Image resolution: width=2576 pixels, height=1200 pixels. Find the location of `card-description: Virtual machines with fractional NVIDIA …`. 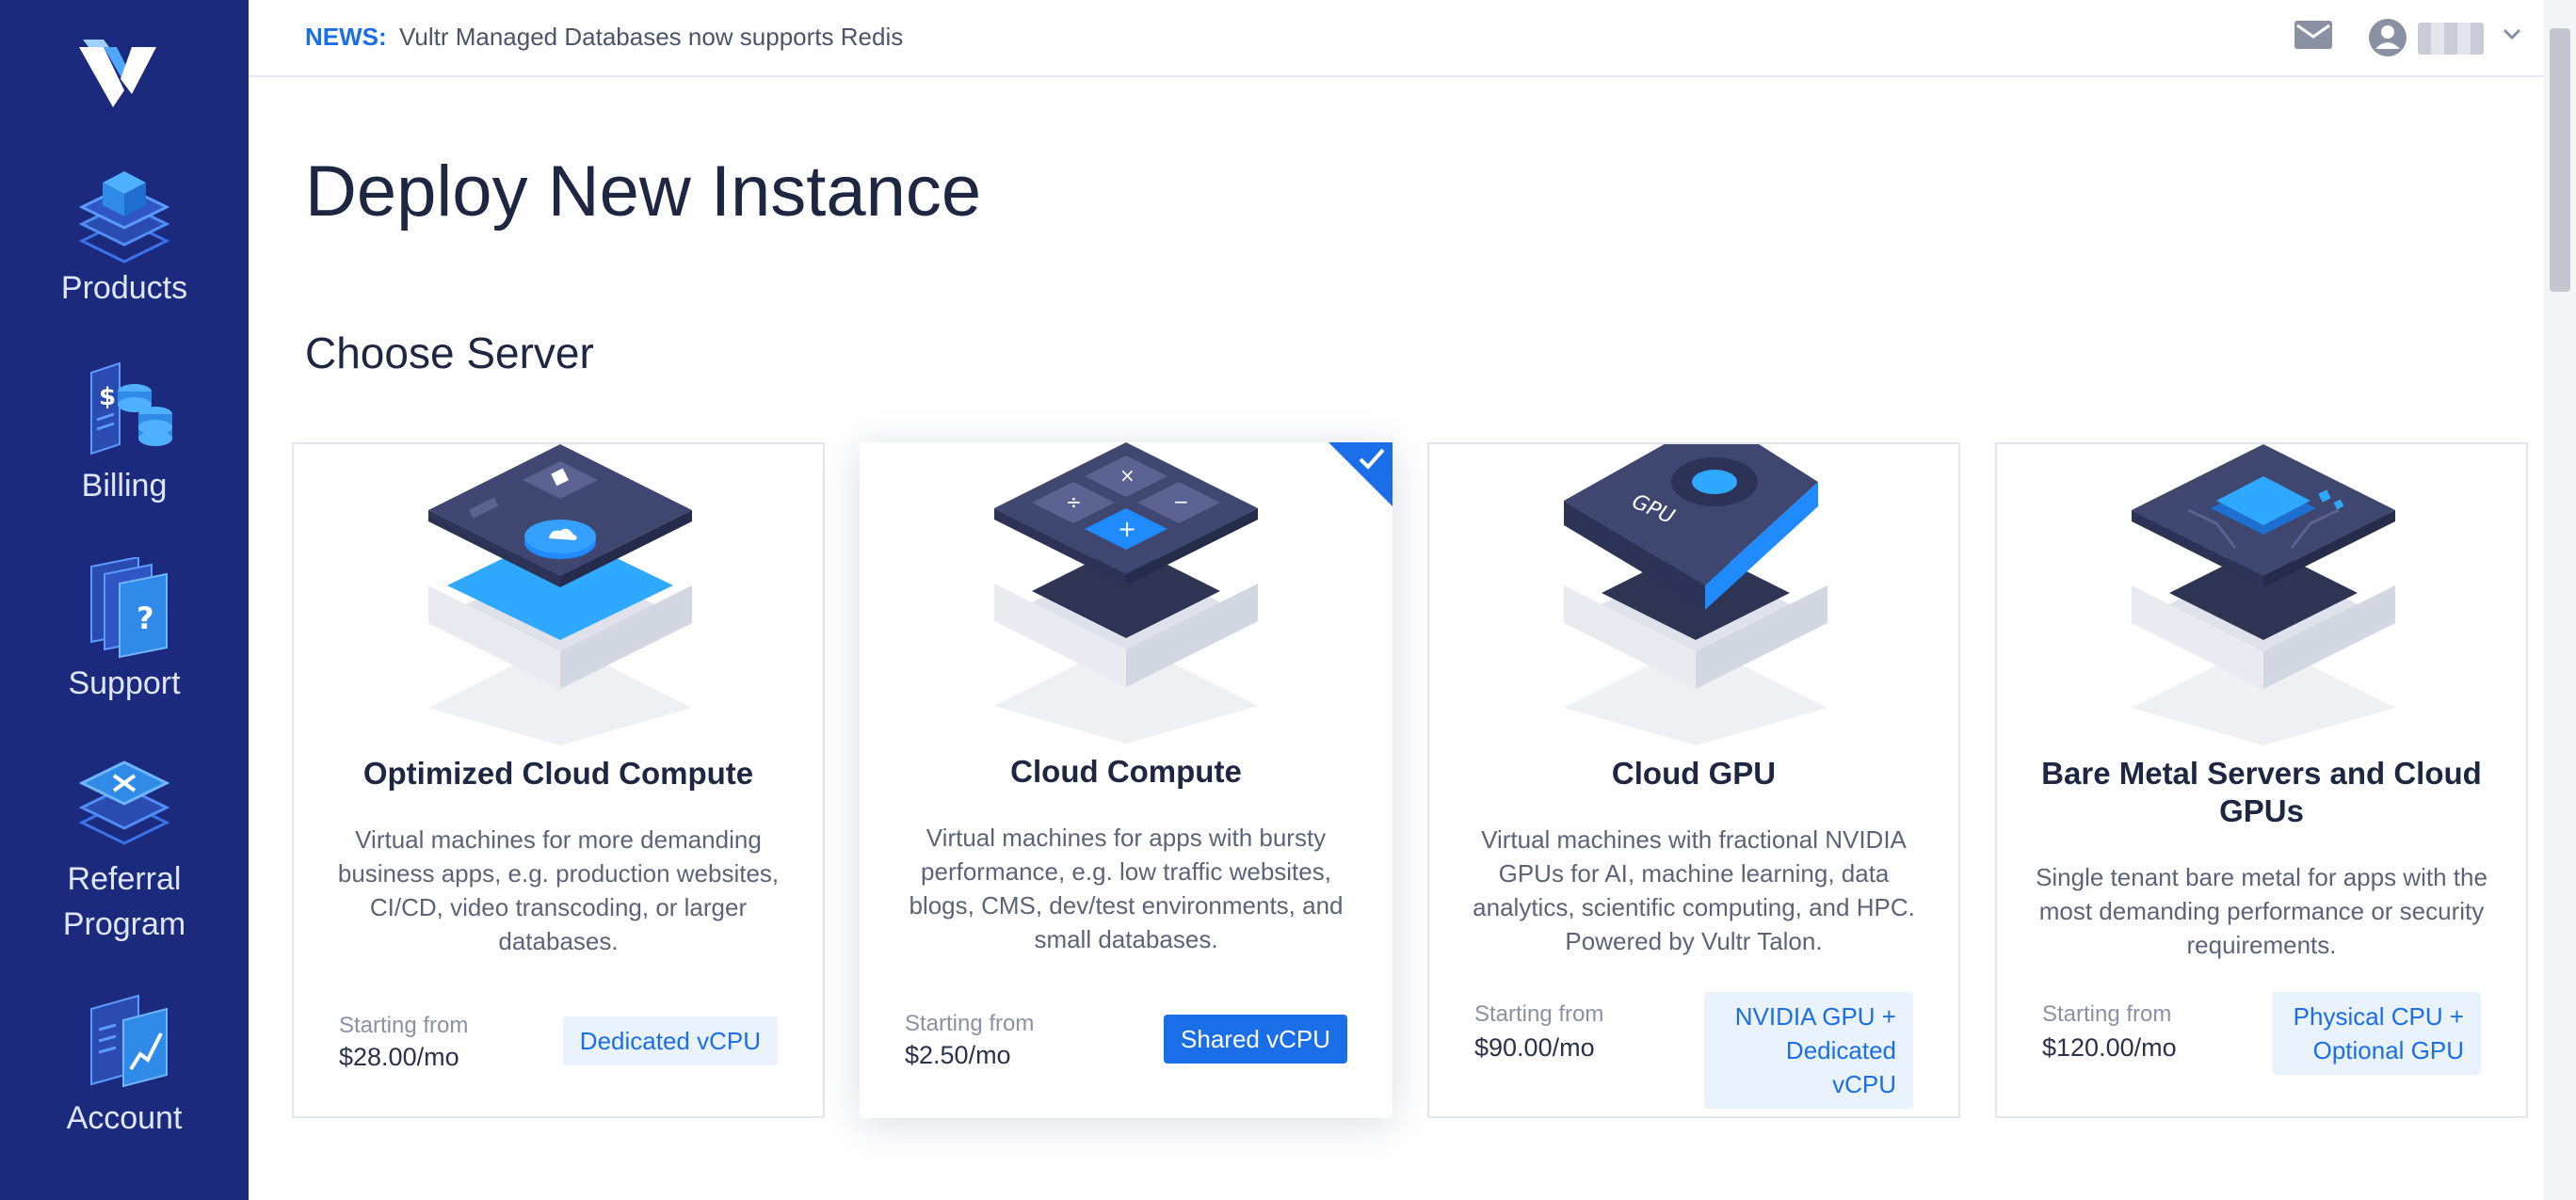

card-description: Virtual machines with fractional NVIDIA … is located at coordinates (1694, 890).